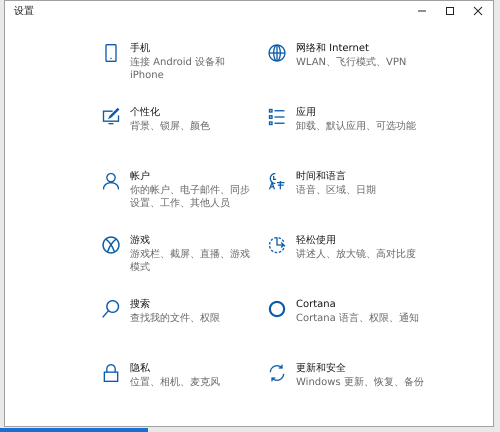 This screenshot has height=432, width=500. What do you see at coordinates (111, 309) in the screenshot?
I see `search-icon` at bounding box center [111, 309].